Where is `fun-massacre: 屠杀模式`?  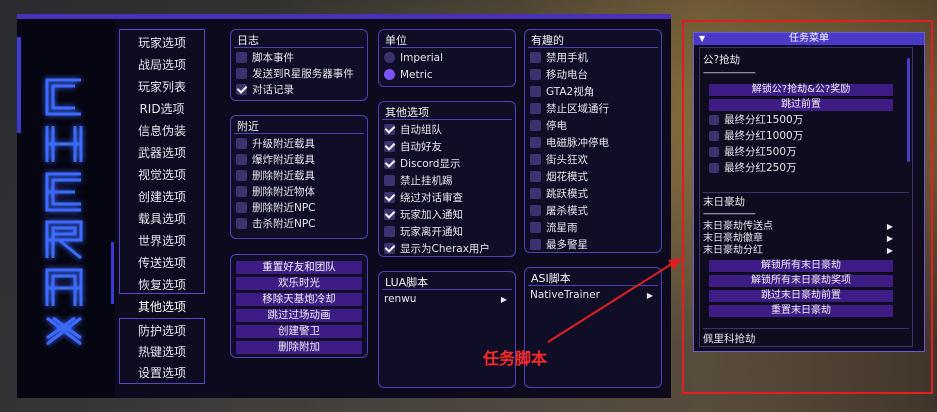
fun-massacre: 屠杀模式 is located at coordinates (559, 211).